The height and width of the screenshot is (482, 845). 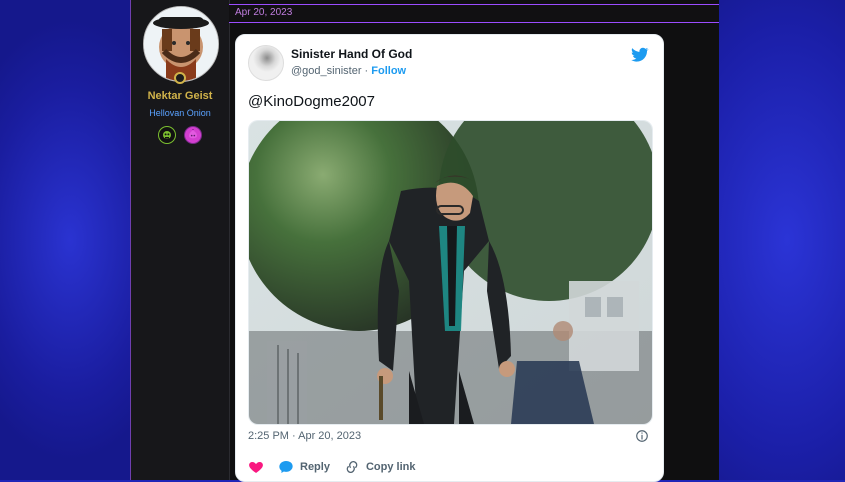 What do you see at coordinates (326, 71) in the screenshot?
I see `tweet-handle: @god_sinister` at bounding box center [326, 71].